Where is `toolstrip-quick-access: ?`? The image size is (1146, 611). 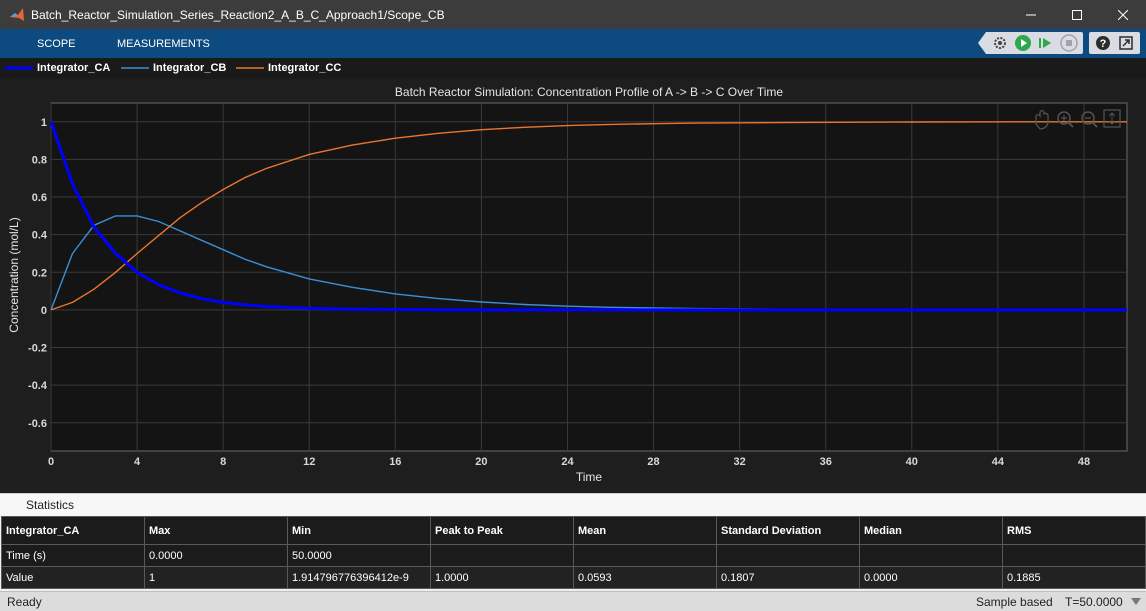 toolstrip-quick-access: ? is located at coordinates (1059, 43).